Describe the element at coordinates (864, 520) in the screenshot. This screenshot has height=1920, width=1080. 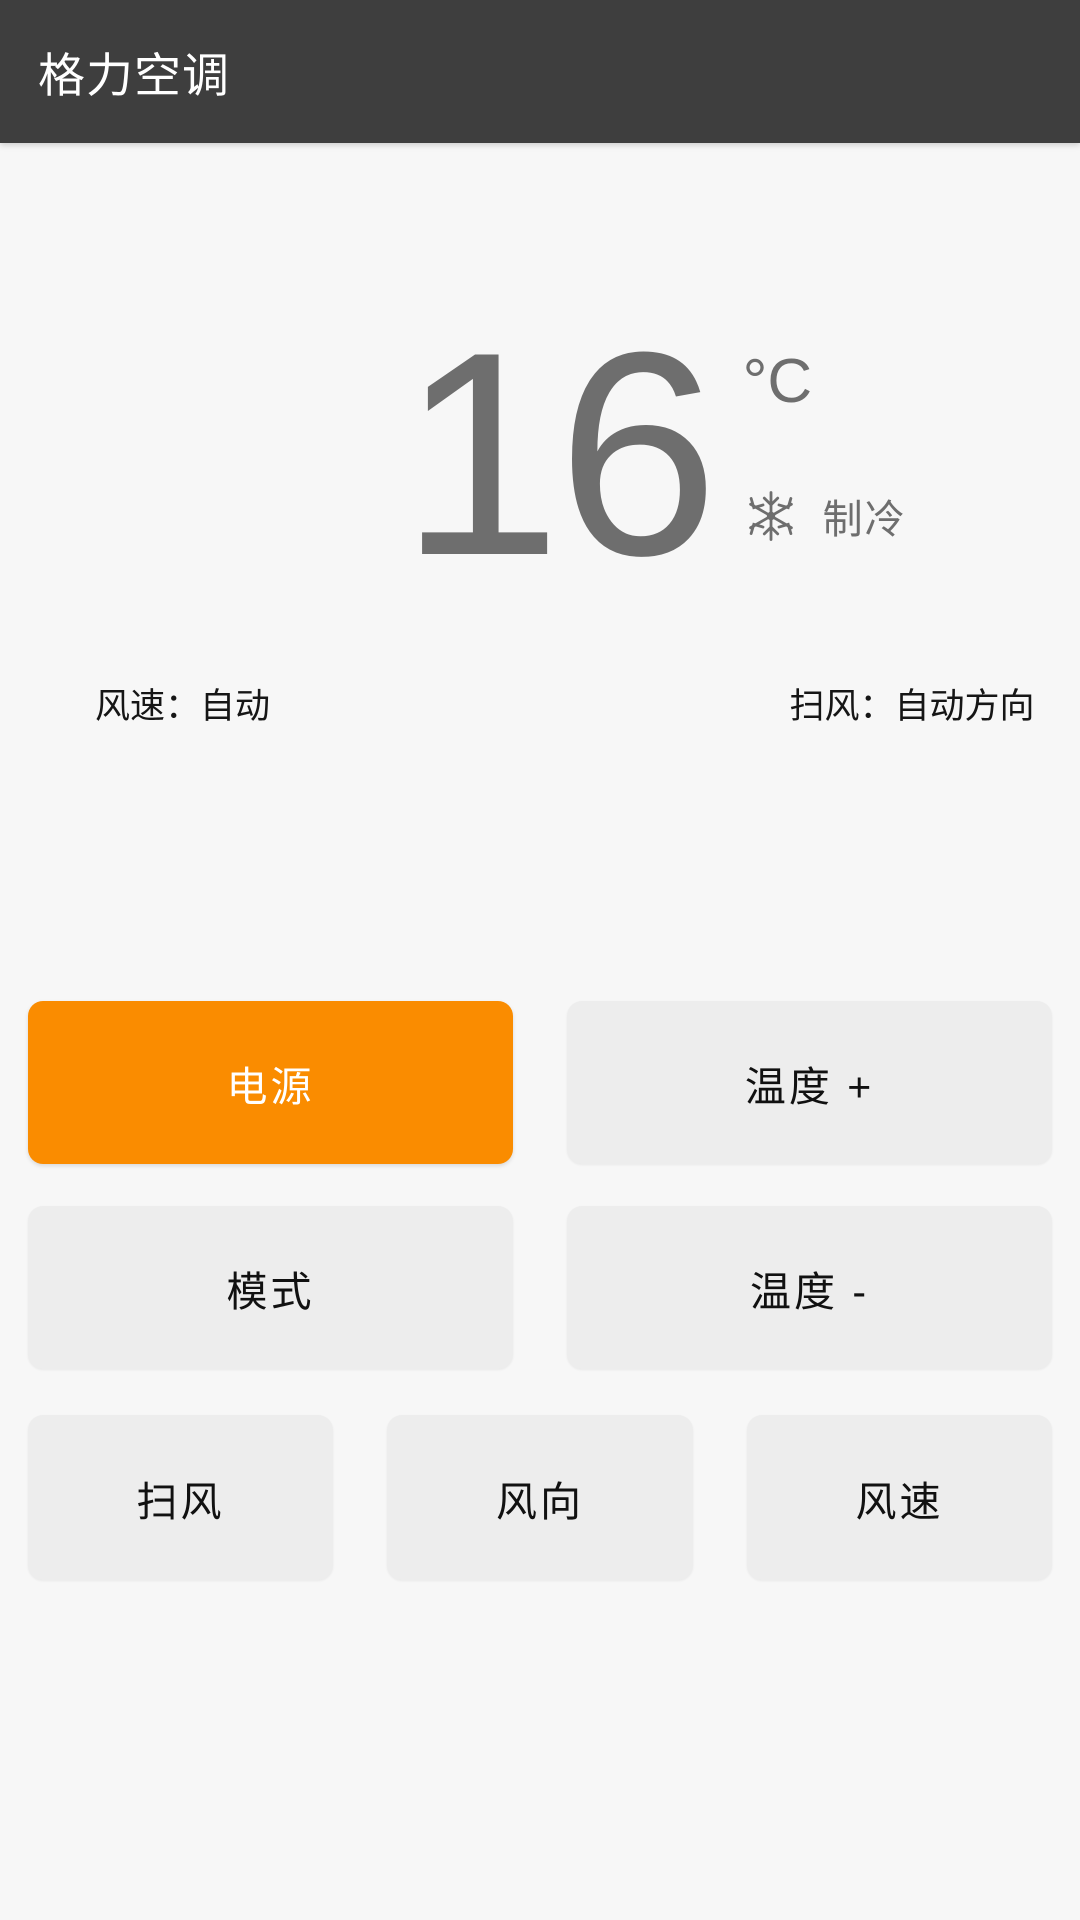
I see `mode-label: 制冷` at that location.